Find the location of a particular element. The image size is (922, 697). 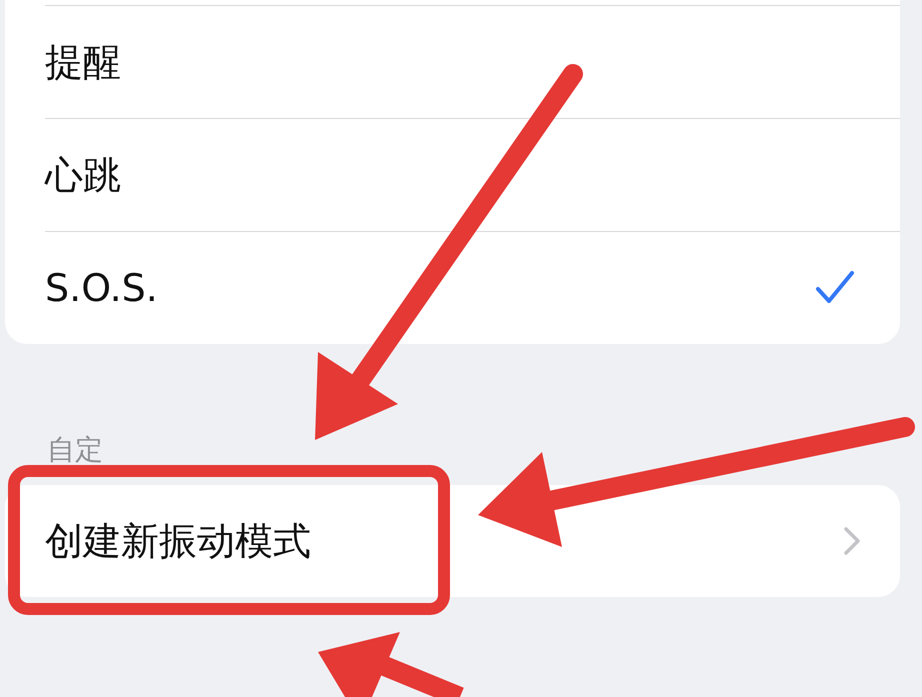

section-header: 自定 is located at coordinates (75, 450).